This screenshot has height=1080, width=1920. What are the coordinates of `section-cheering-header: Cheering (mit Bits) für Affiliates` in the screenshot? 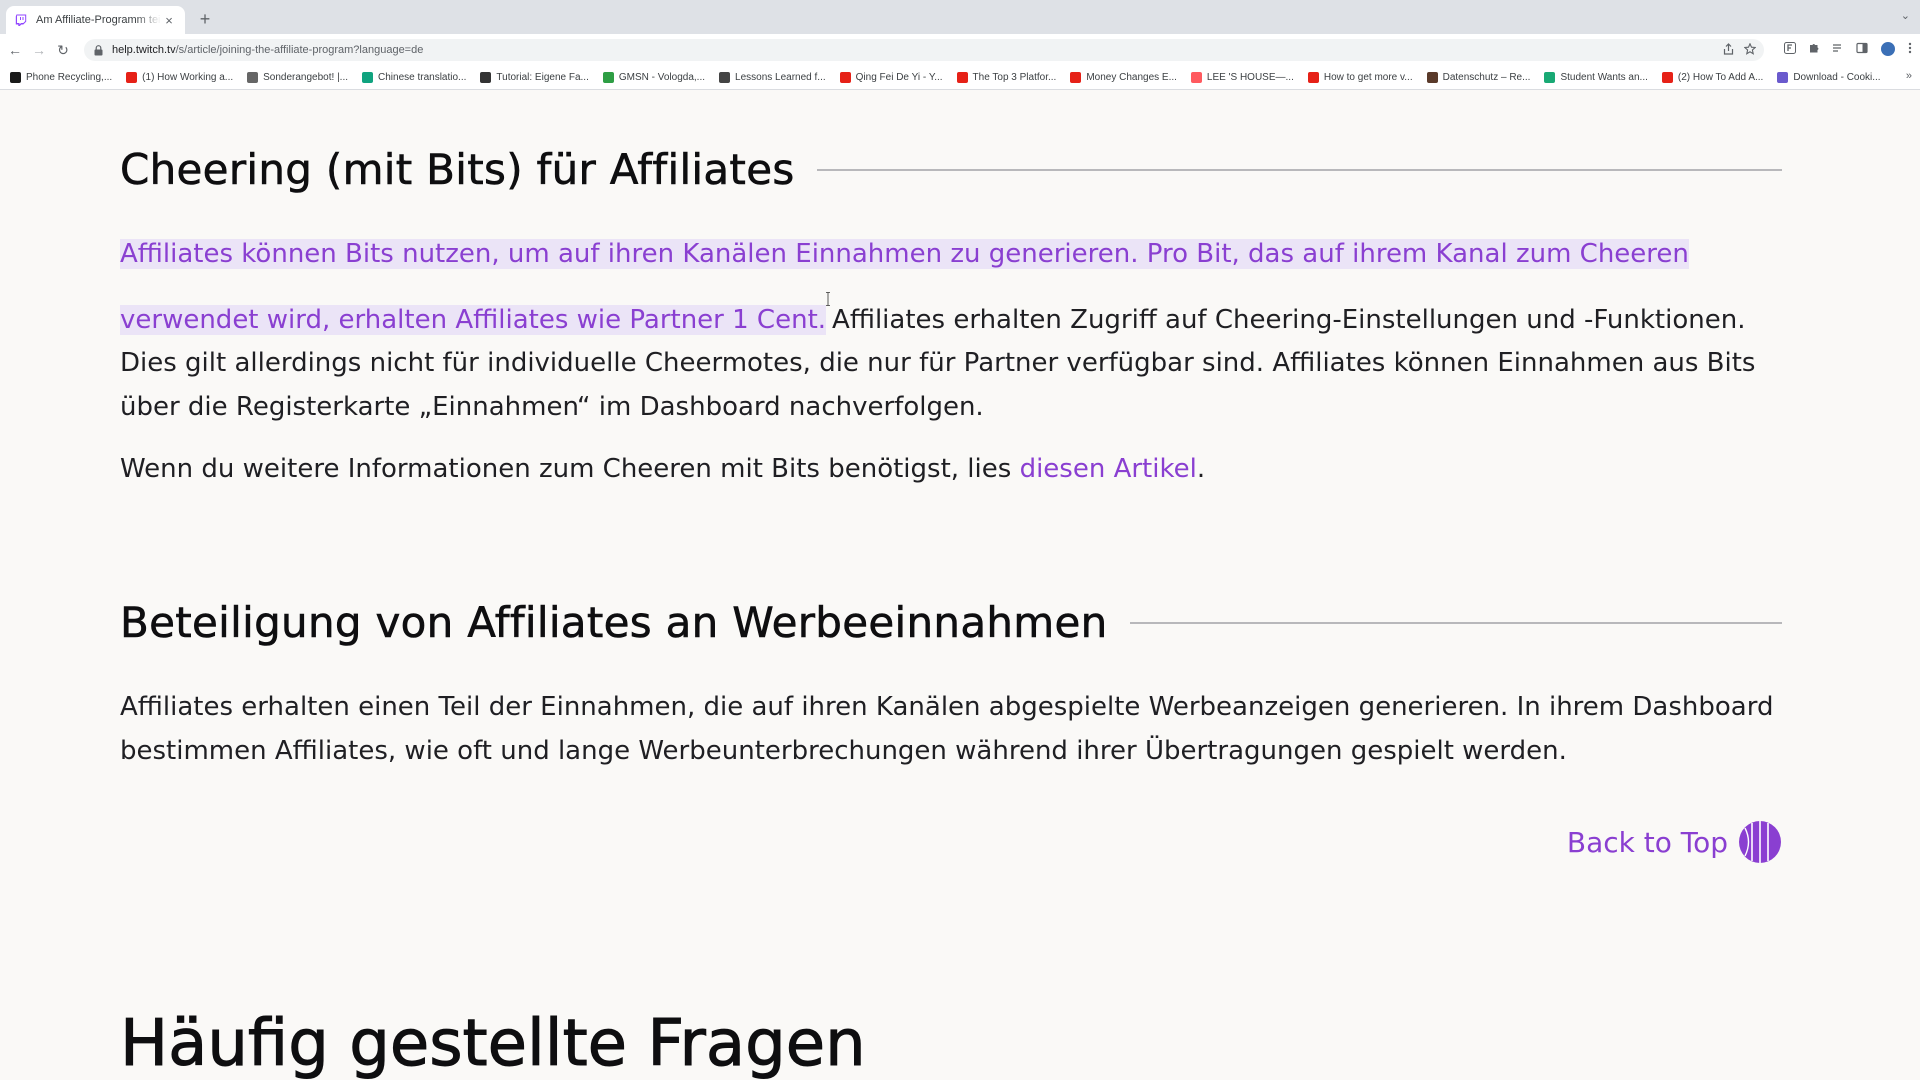 It's located at (951, 169).